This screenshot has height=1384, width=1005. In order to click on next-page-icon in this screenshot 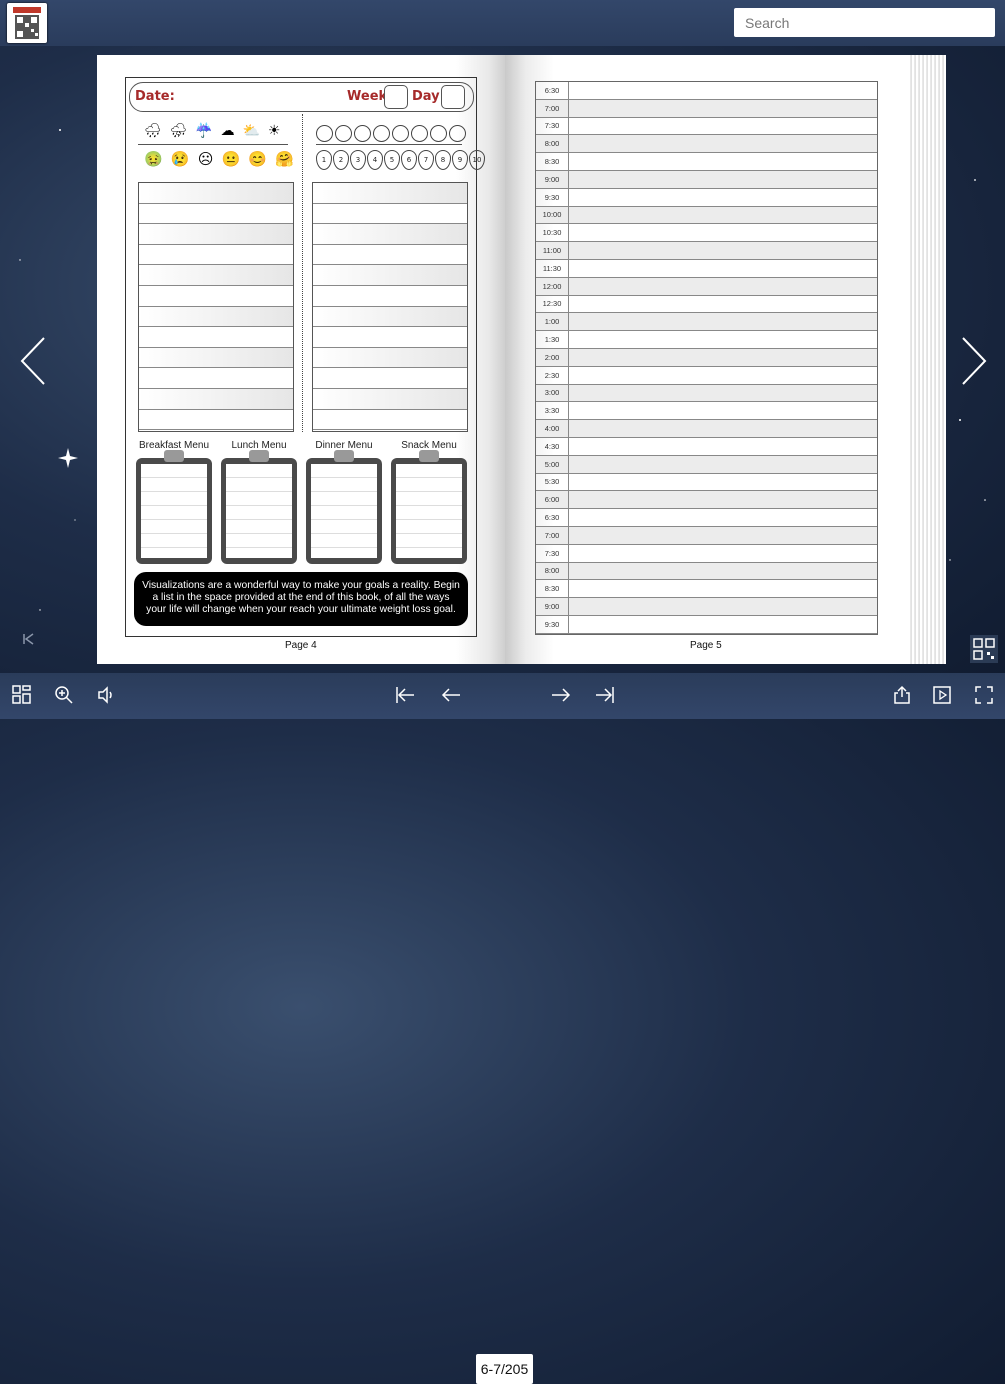, I will do `click(561, 695)`.